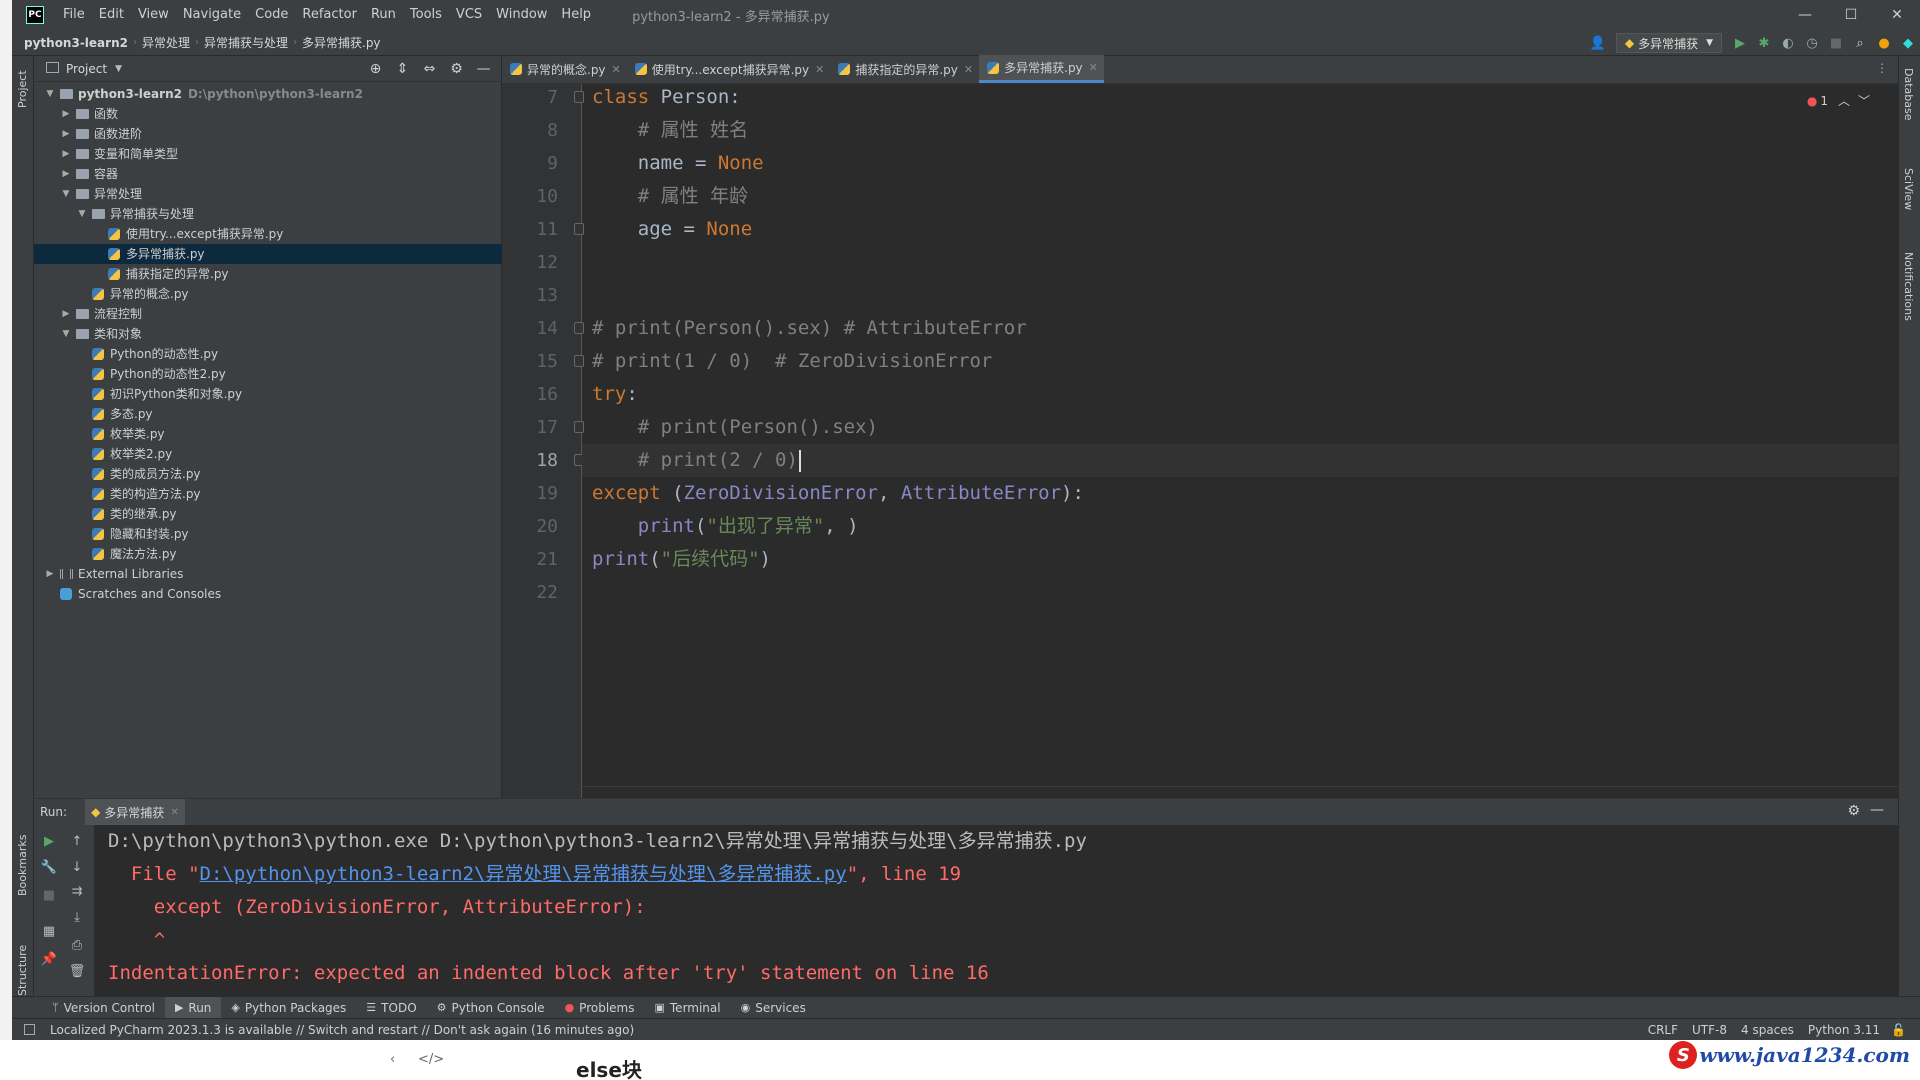 Image resolution: width=1920 pixels, height=1080 pixels. I want to click on editor-tab: 多异常捕获.py ✕, so click(1041, 69).